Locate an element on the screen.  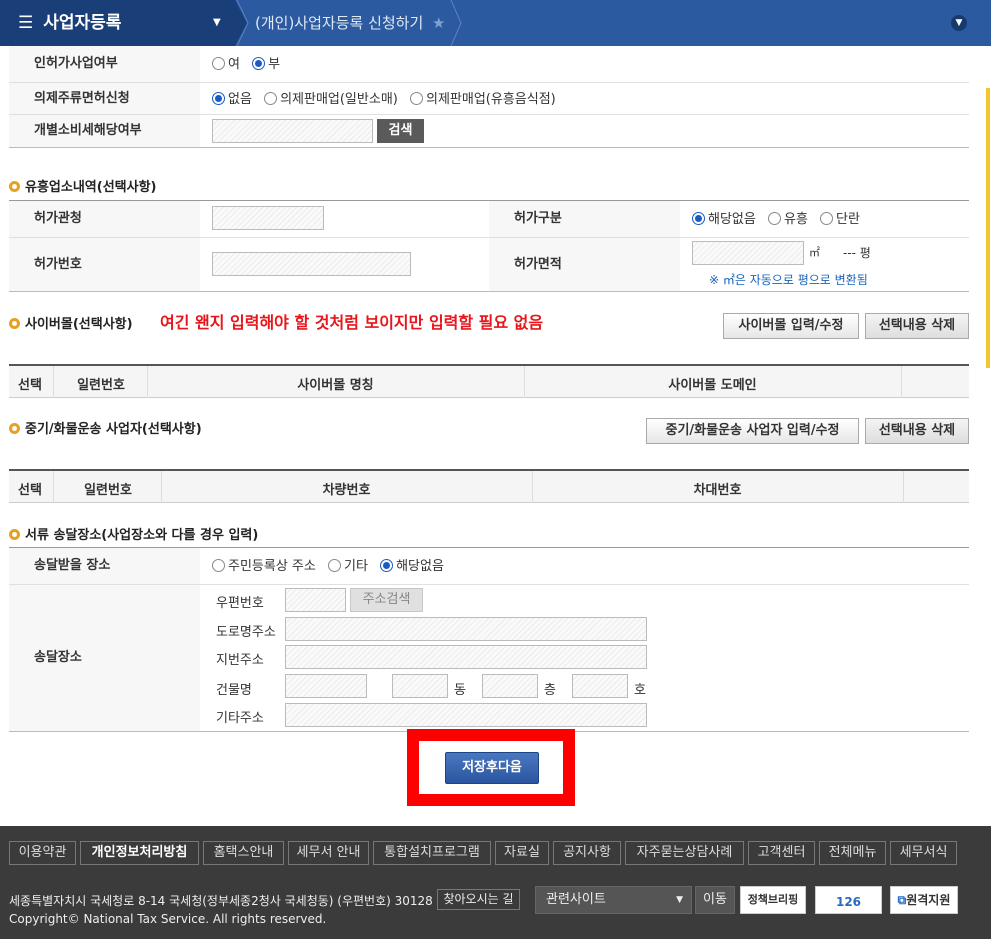
call-126-banner: 126 is located at coordinates (848, 900).